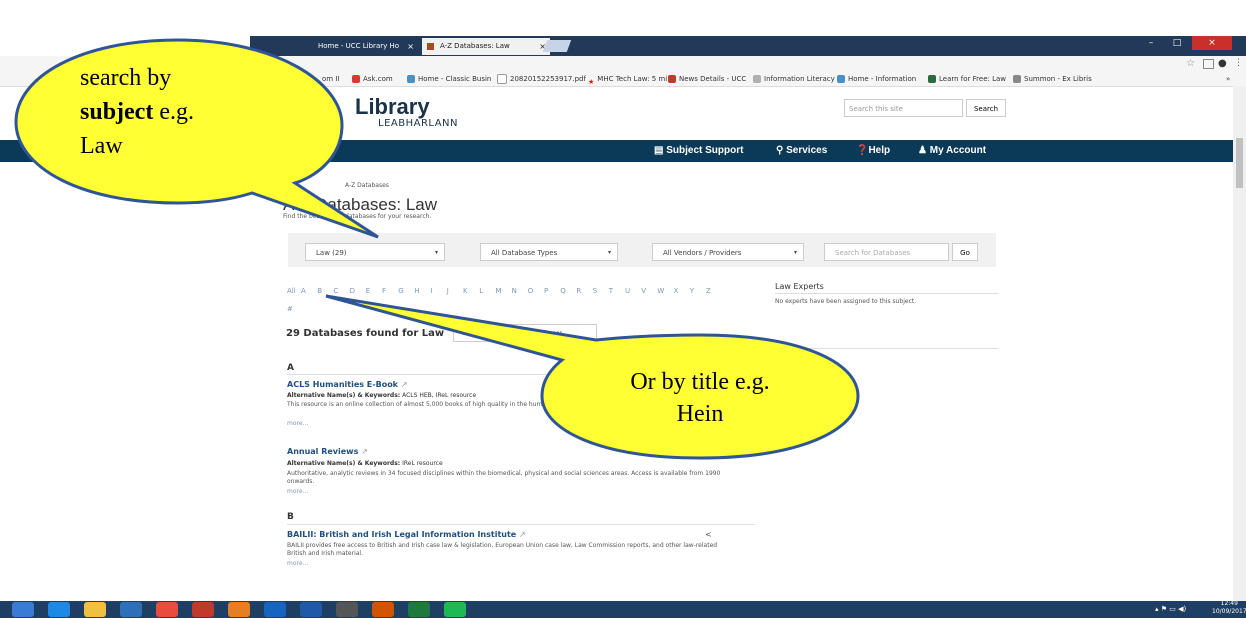  What do you see at coordinates (95, 609) in the screenshot?
I see `explorer-icon` at bounding box center [95, 609].